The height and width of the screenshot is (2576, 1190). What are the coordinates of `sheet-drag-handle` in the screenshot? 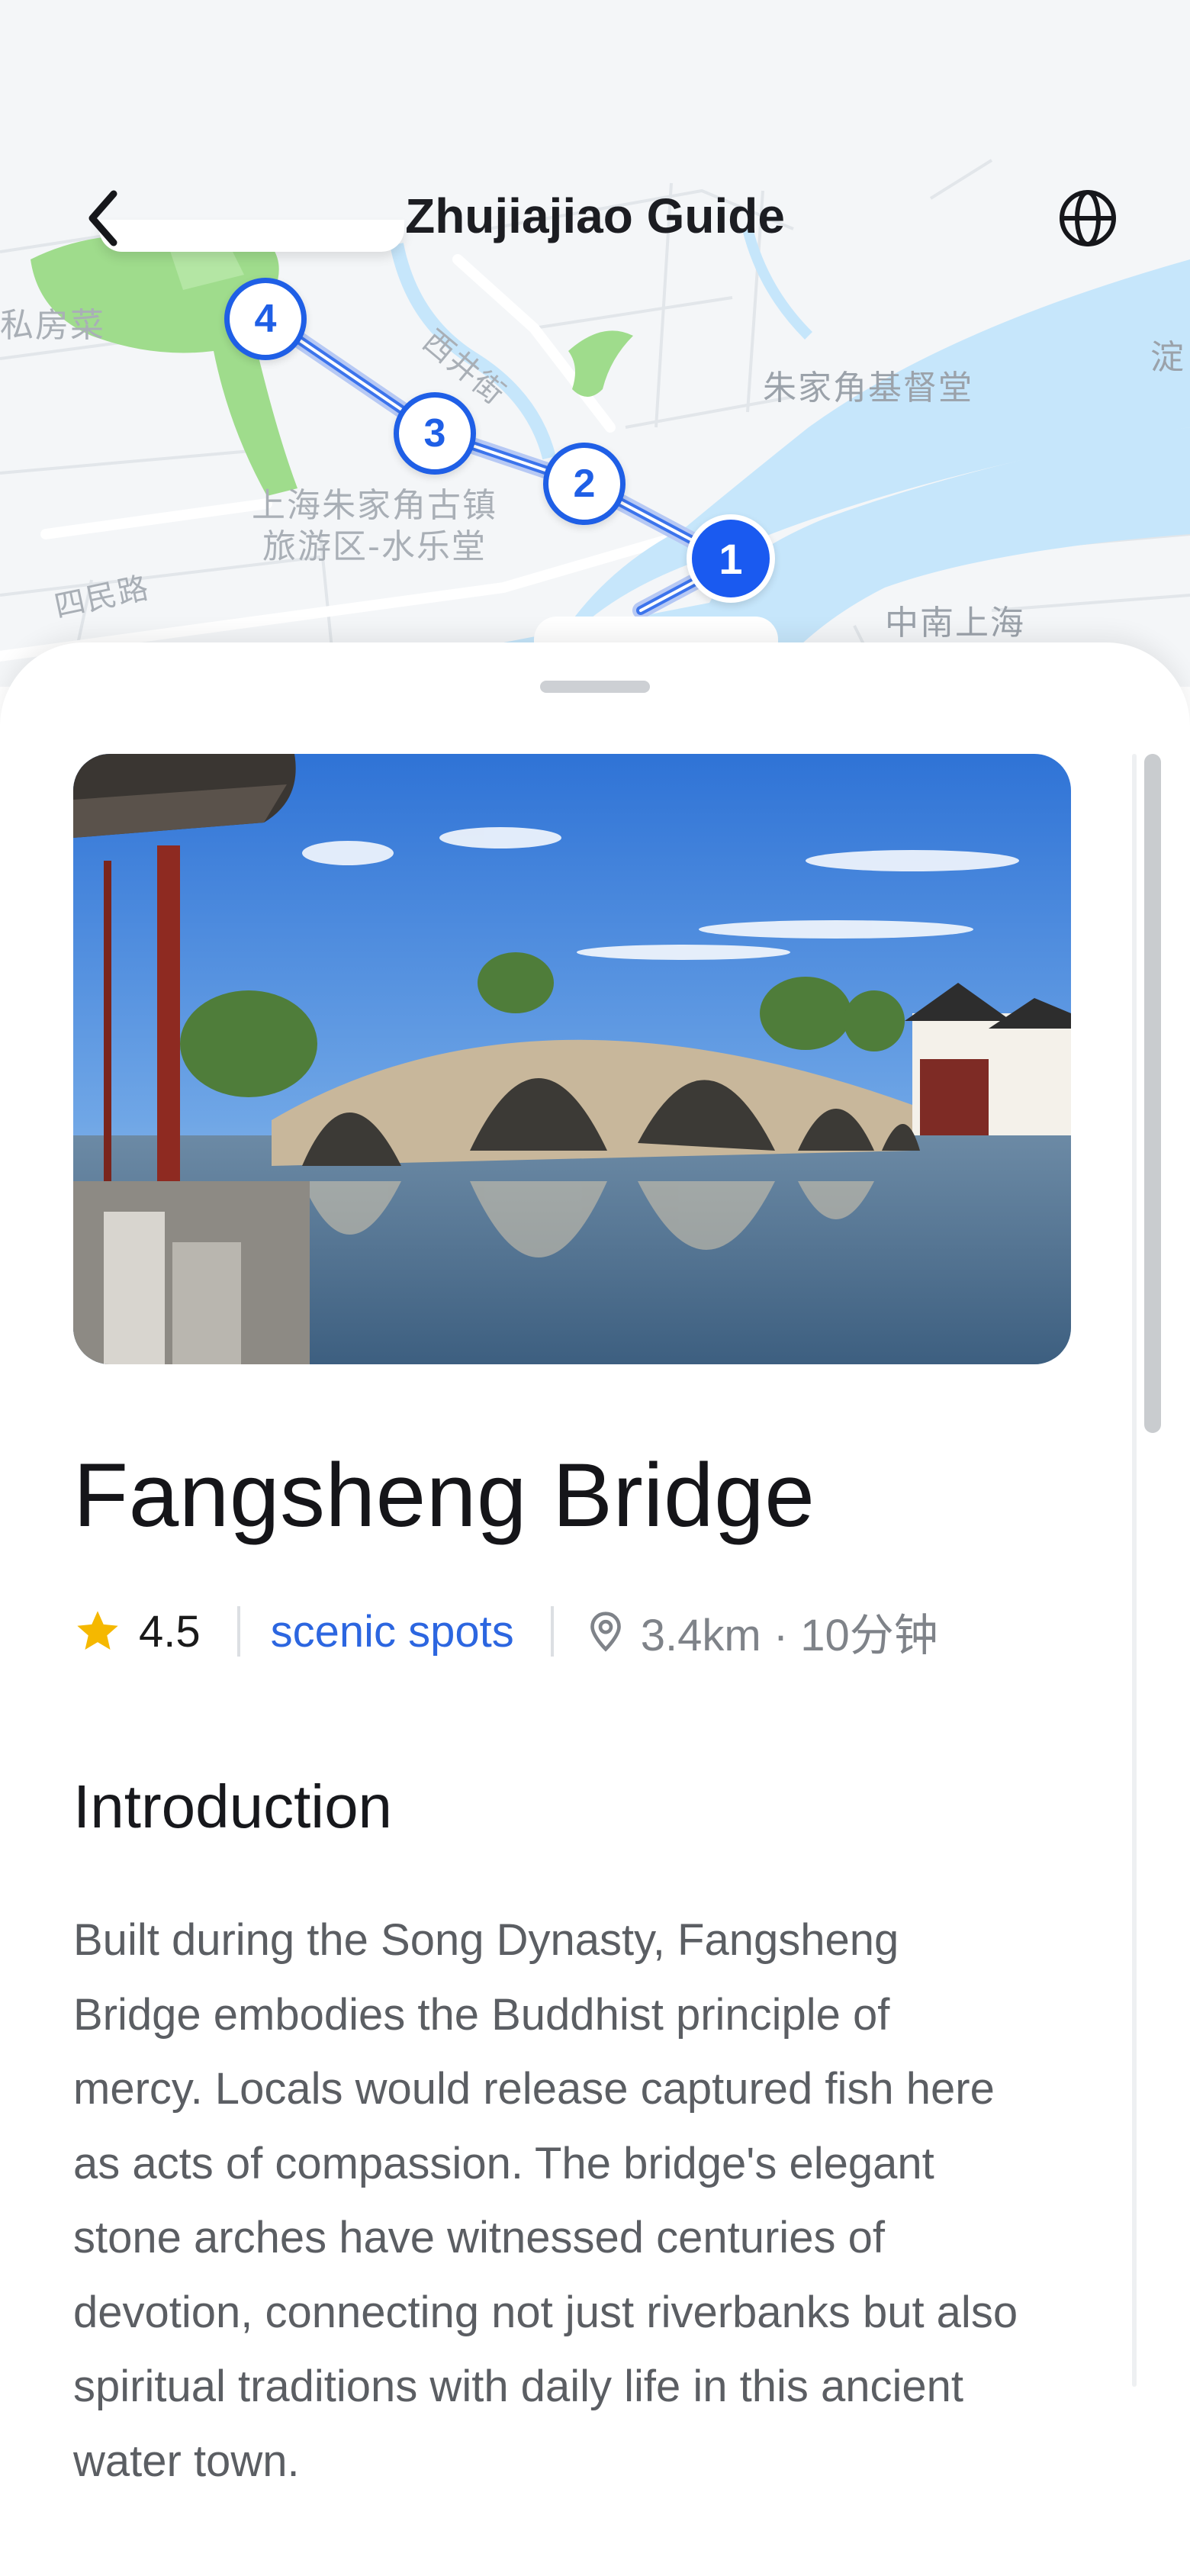 It's located at (595, 687).